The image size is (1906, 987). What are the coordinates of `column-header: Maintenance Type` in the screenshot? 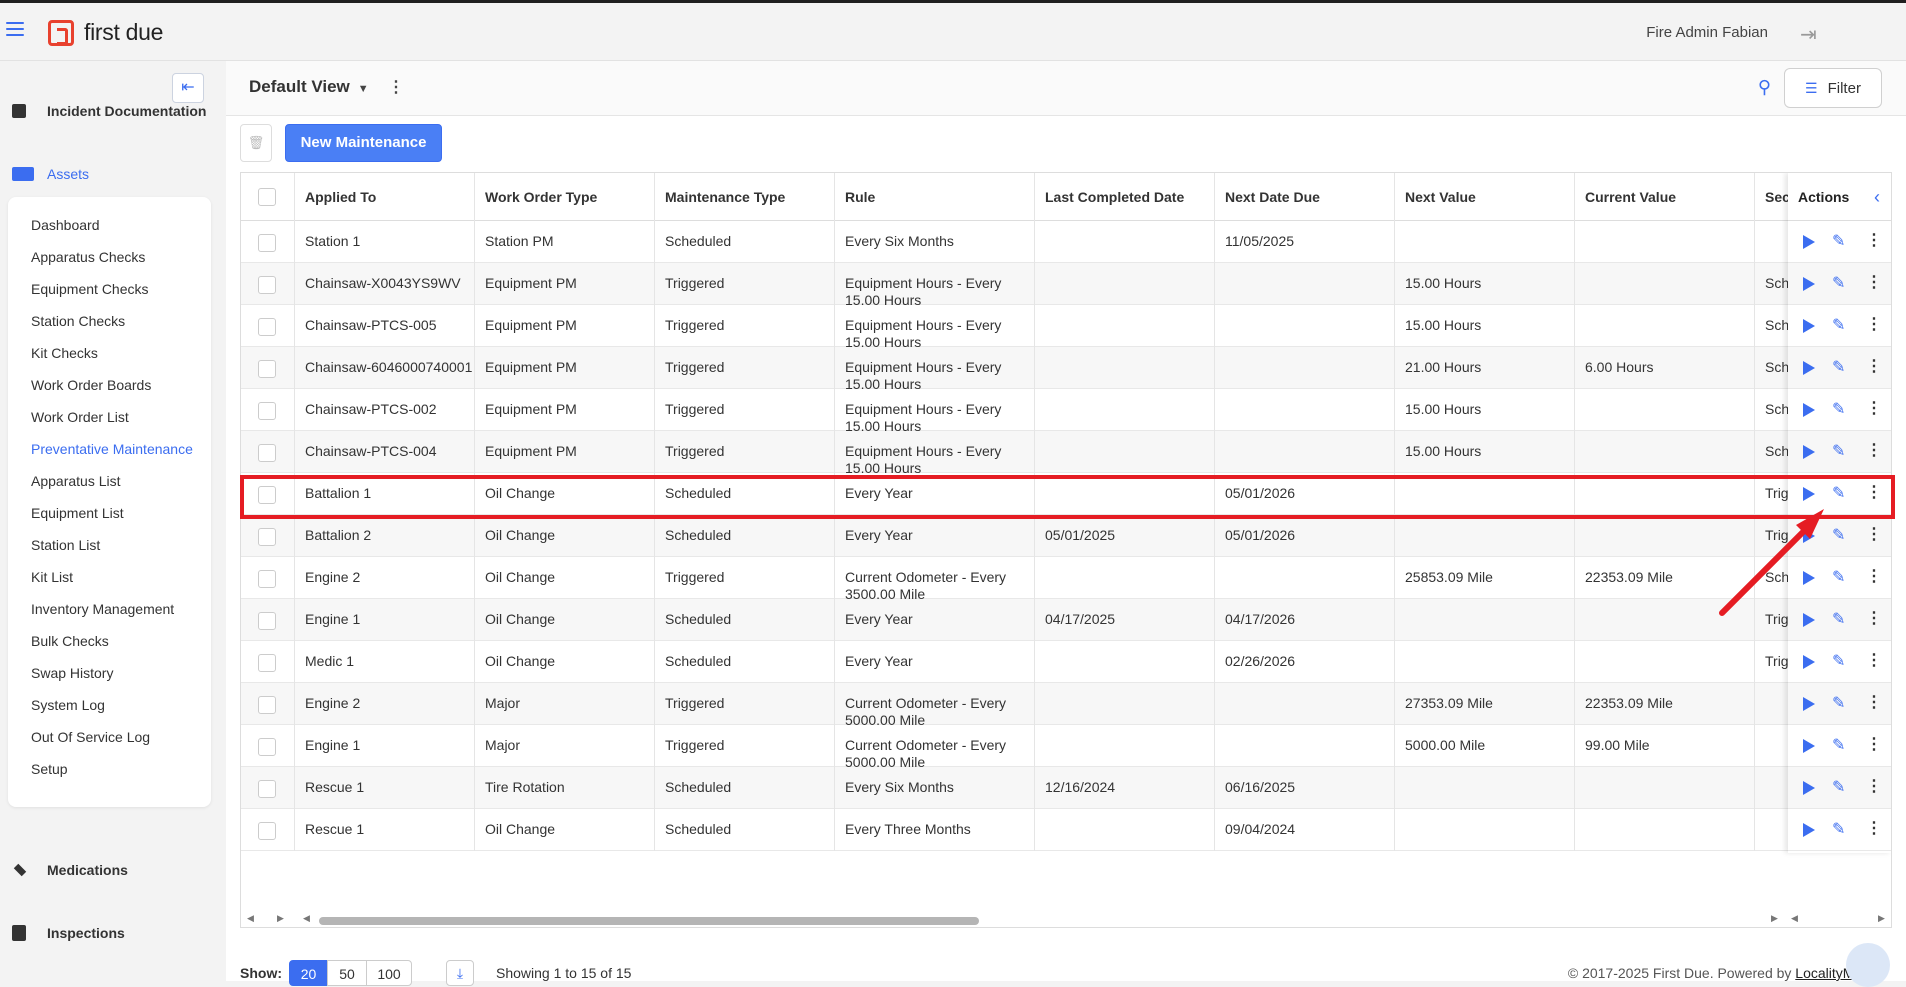 It's located at (745, 197).